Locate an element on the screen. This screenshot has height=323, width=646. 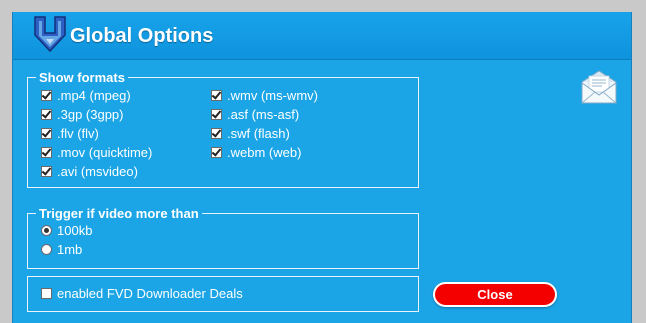
format-label: .mp4 (mpeg) is located at coordinates (94, 95).